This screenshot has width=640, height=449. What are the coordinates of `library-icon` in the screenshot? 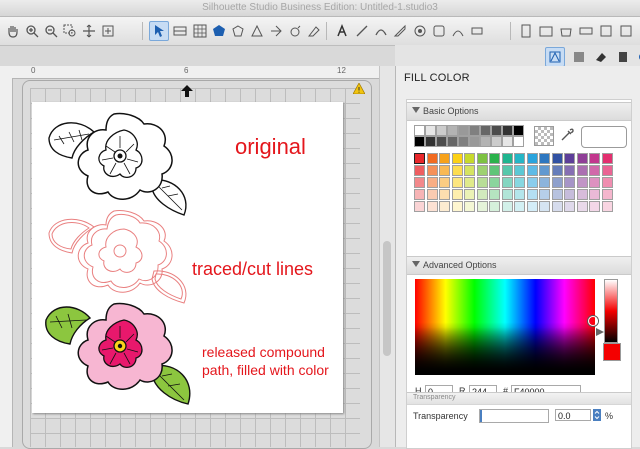 It's located at (546, 31).